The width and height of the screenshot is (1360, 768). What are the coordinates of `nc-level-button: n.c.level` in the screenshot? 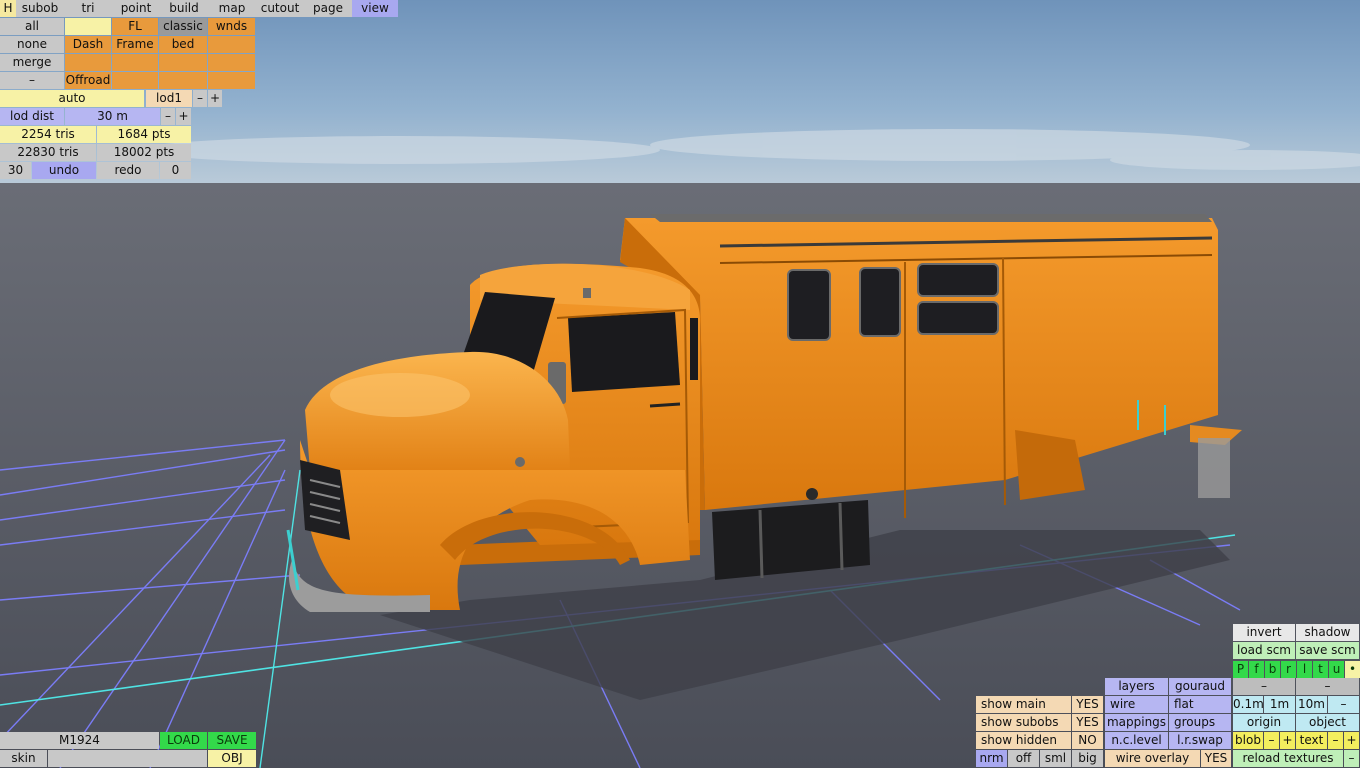 It's located at (1136, 740).